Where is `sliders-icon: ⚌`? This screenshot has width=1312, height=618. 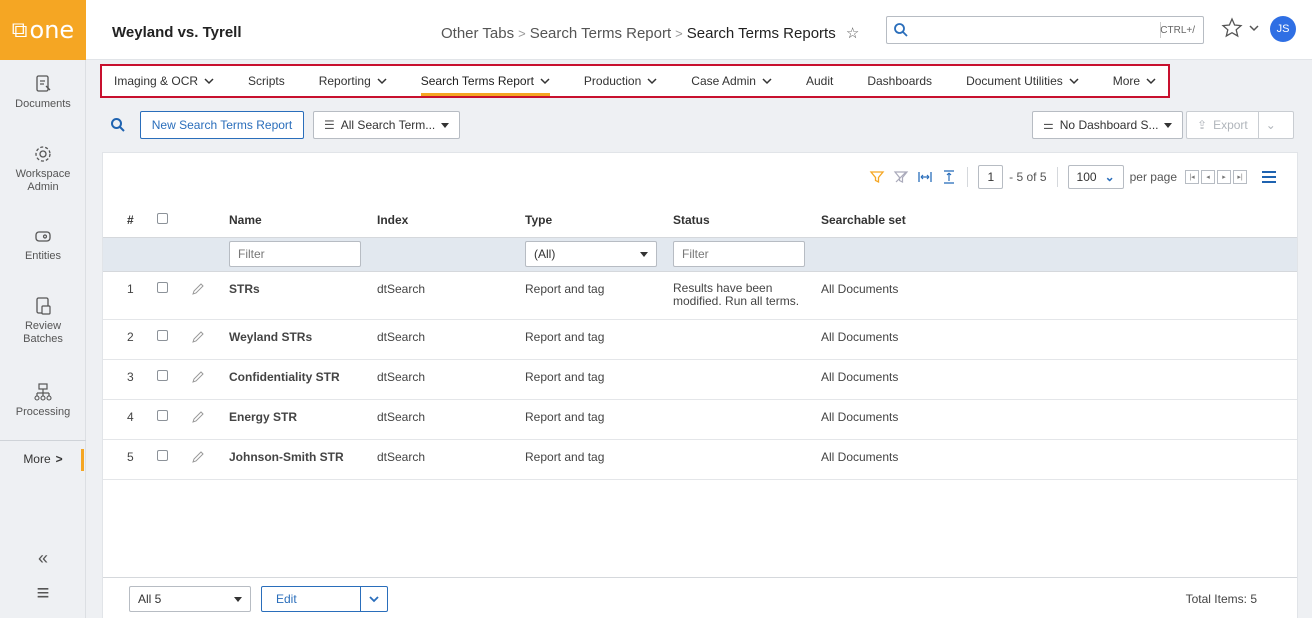 sliders-icon: ⚌ is located at coordinates (1048, 125).